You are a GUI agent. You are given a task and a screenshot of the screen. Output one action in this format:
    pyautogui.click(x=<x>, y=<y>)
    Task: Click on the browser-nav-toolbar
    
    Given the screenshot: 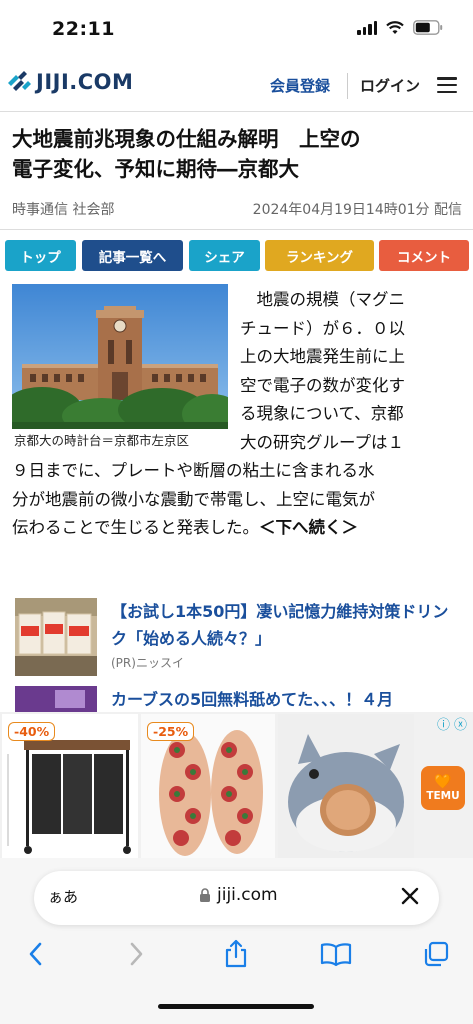 What is the action you would take?
    pyautogui.click(x=236, y=956)
    